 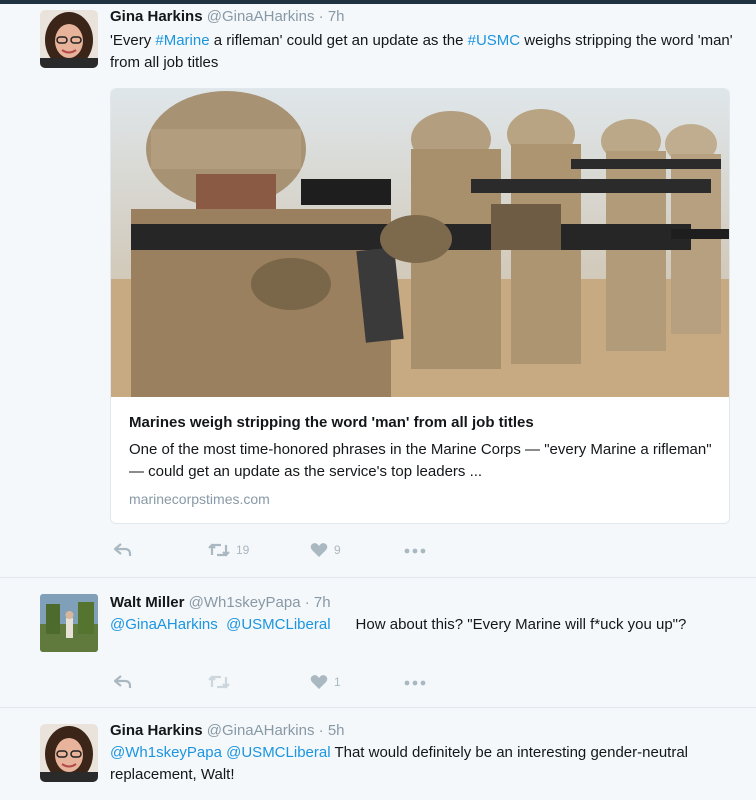 I want to click on card-domain: marinecorpstimes.com, so click(x=199, y=499).